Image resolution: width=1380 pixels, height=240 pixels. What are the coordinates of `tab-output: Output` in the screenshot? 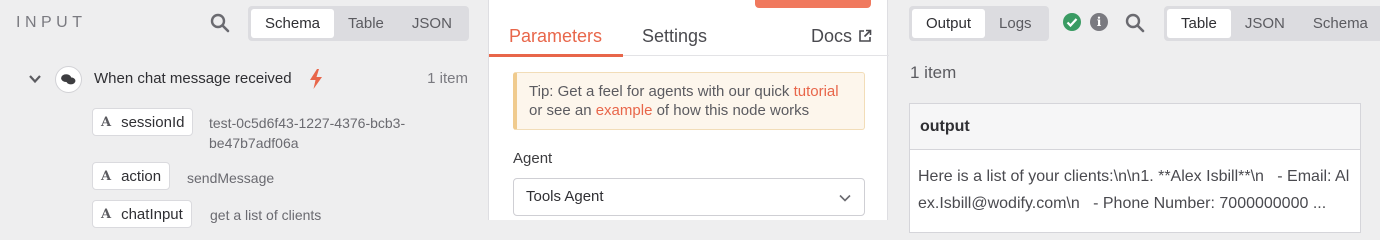 It's located at (949, 23).